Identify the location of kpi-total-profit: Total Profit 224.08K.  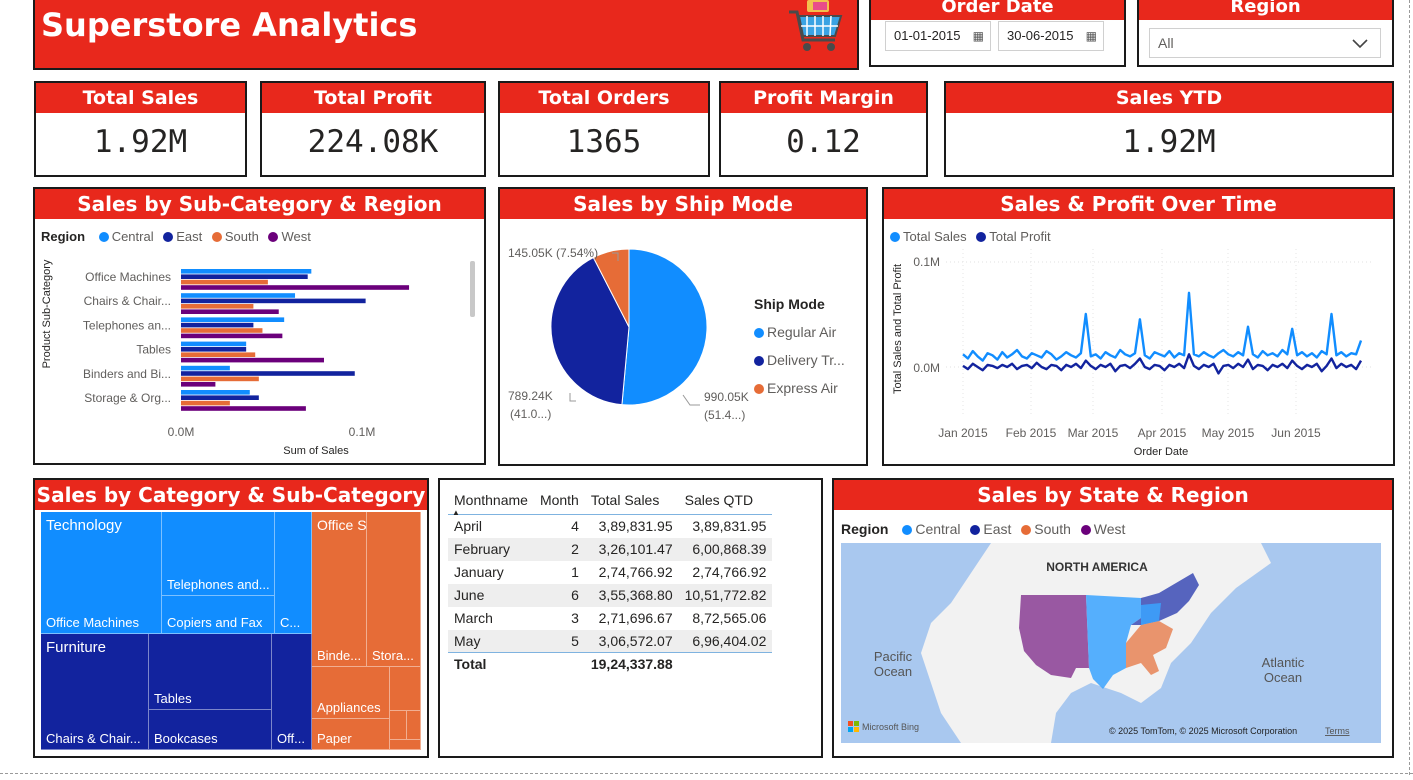
(373, 129).